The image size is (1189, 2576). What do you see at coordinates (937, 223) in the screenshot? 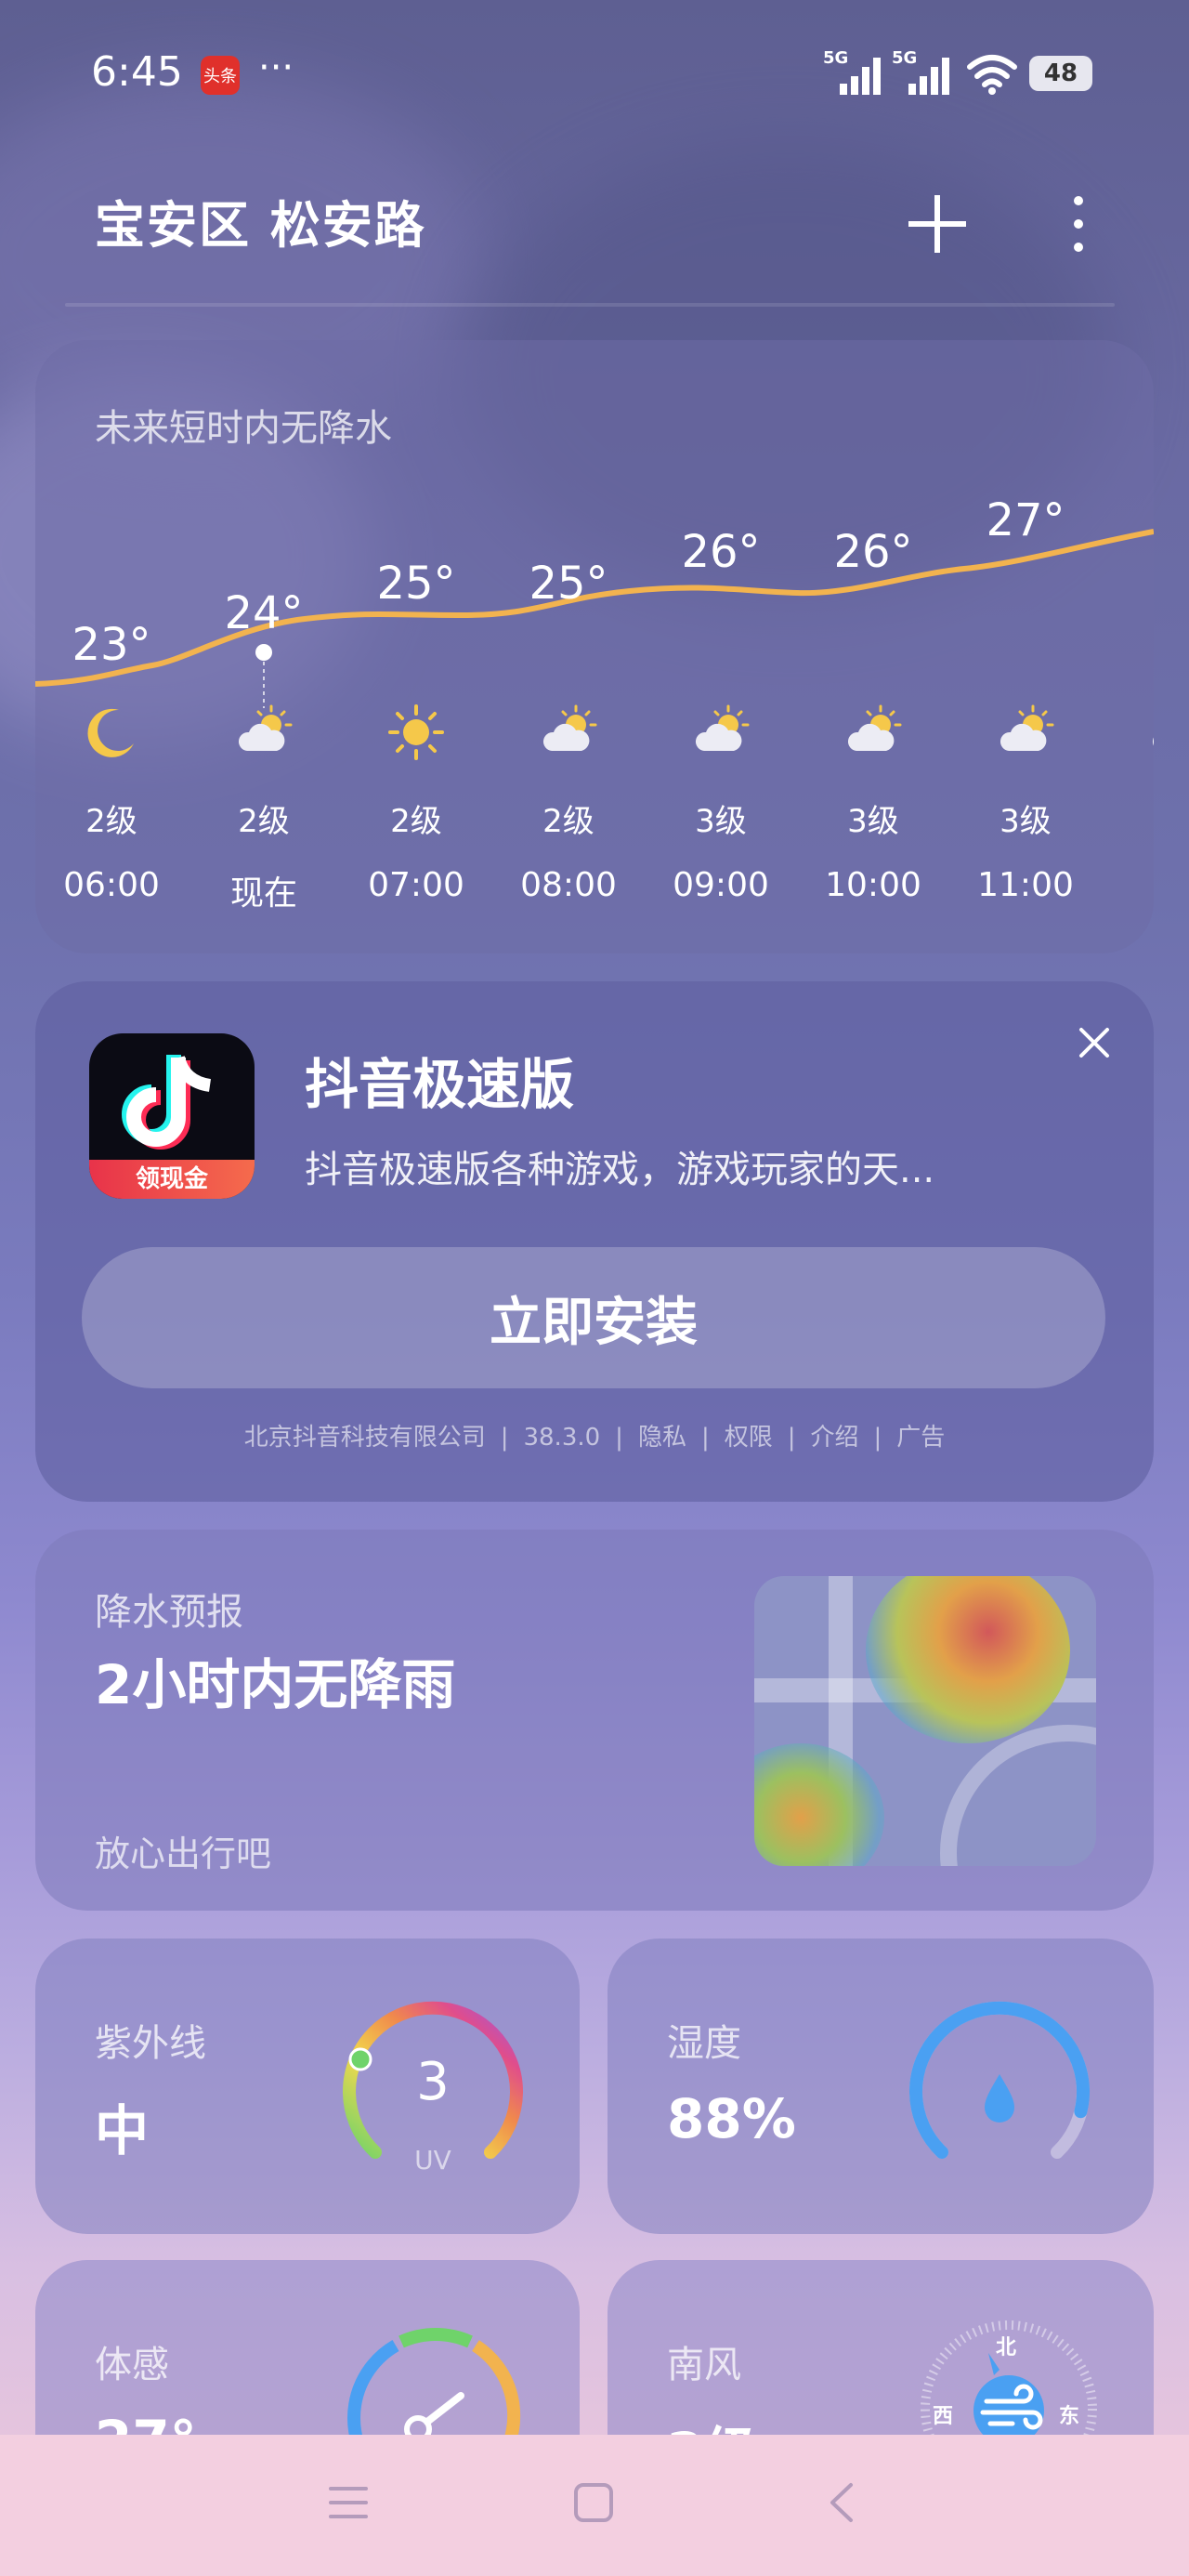
I see `plus-icon` at bounding box center [937, 223].